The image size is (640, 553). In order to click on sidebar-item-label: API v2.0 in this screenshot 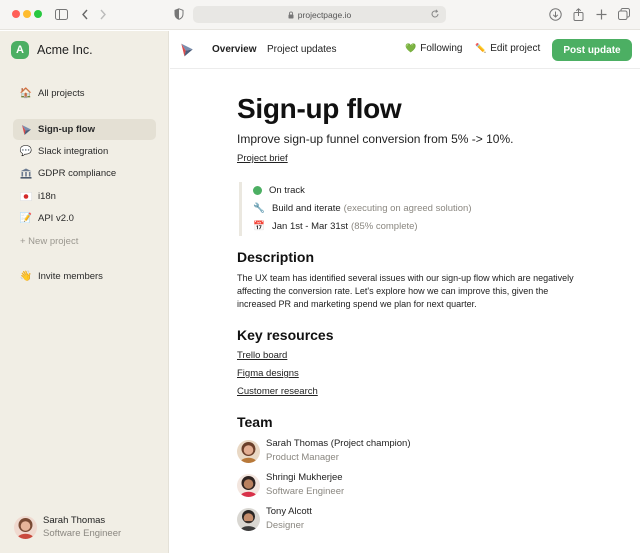, I will do `click(56, 218)`.